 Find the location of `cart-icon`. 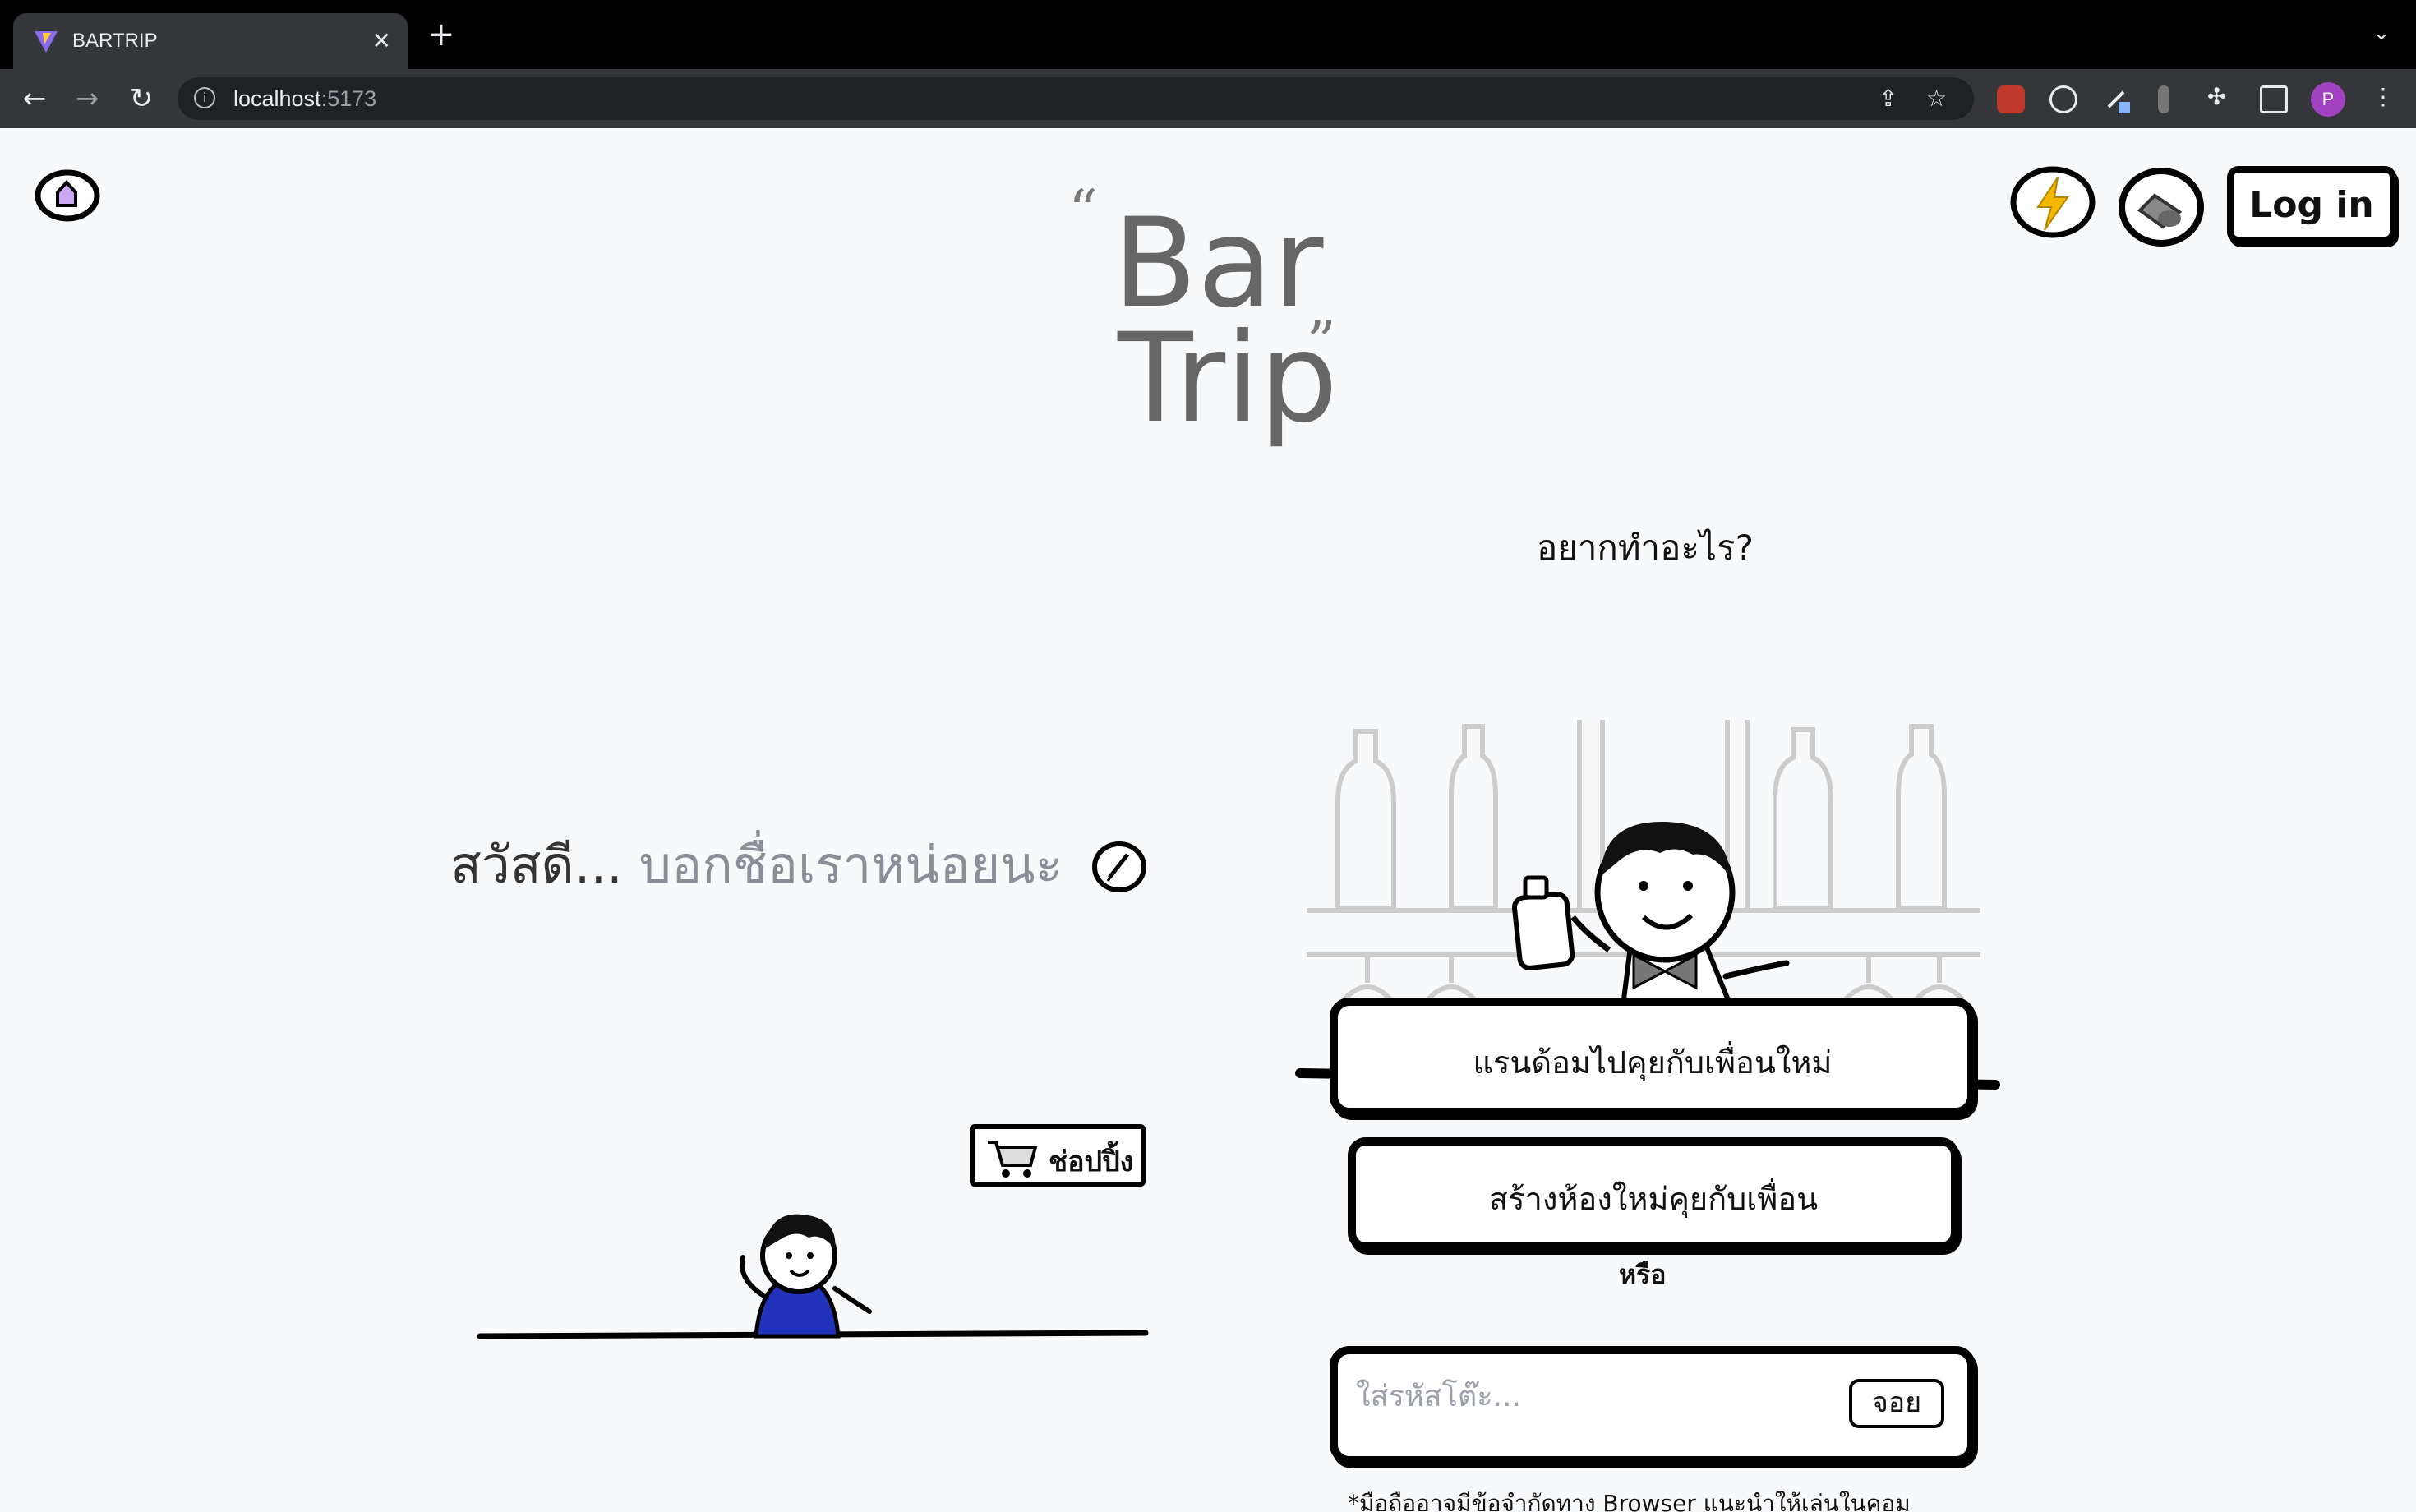

cart-icon is located at coordinates (1013, 1159).